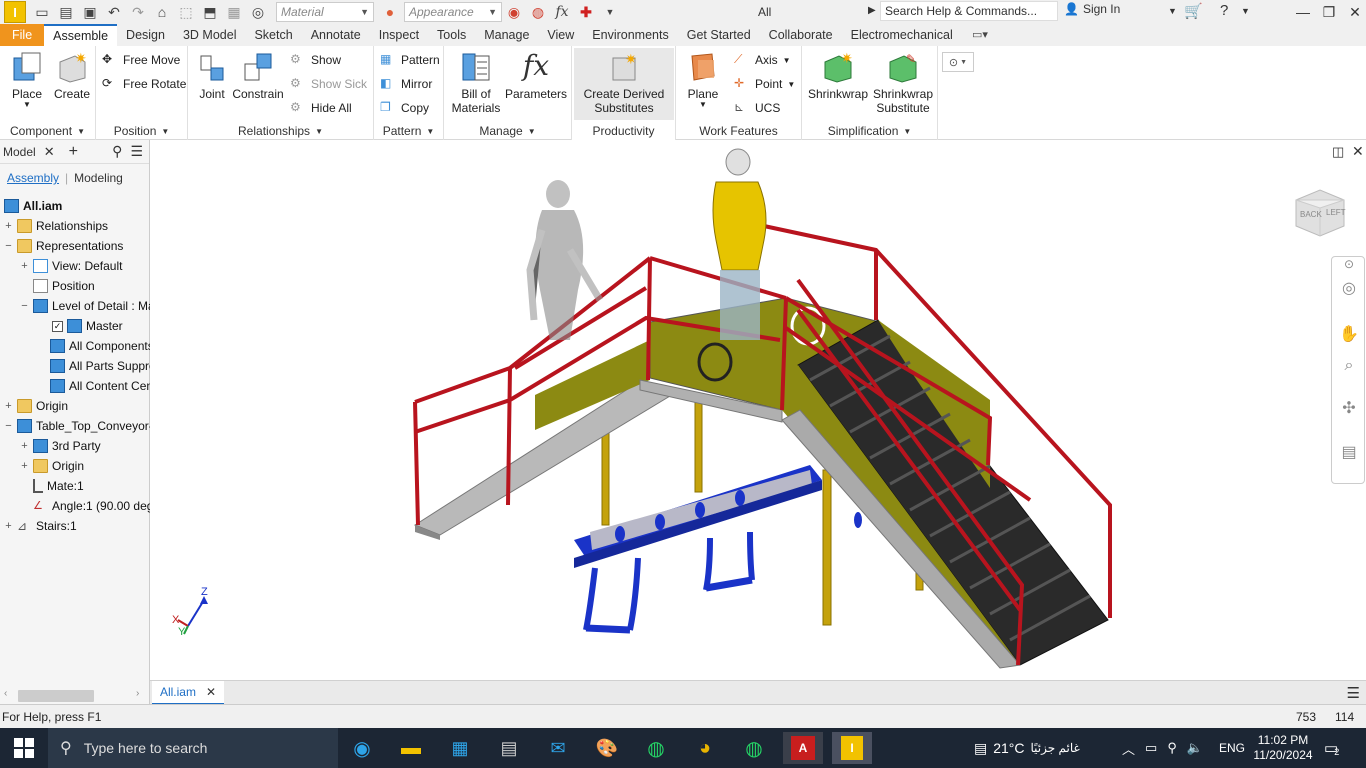 This screenshot has width=1366, height=768. What do you see at coordinates (869, 131) in the screenshot?
I see `simplification-panel-title: Simplification ▼` at bounding box center [869, 131].